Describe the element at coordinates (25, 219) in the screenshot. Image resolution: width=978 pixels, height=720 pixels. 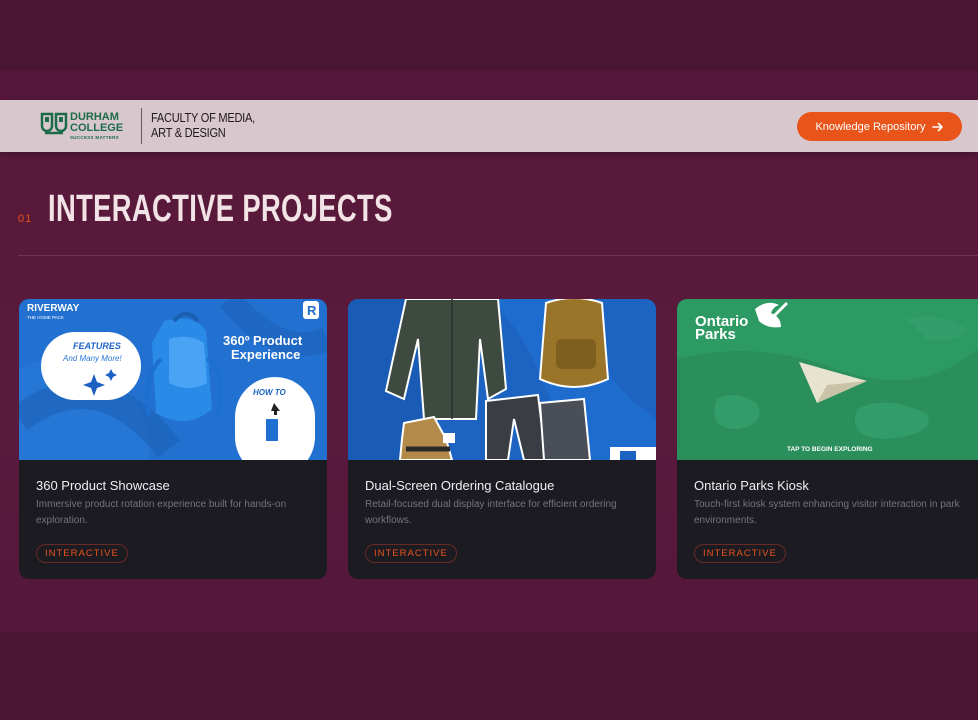
I see `section-number: 01` at that location.